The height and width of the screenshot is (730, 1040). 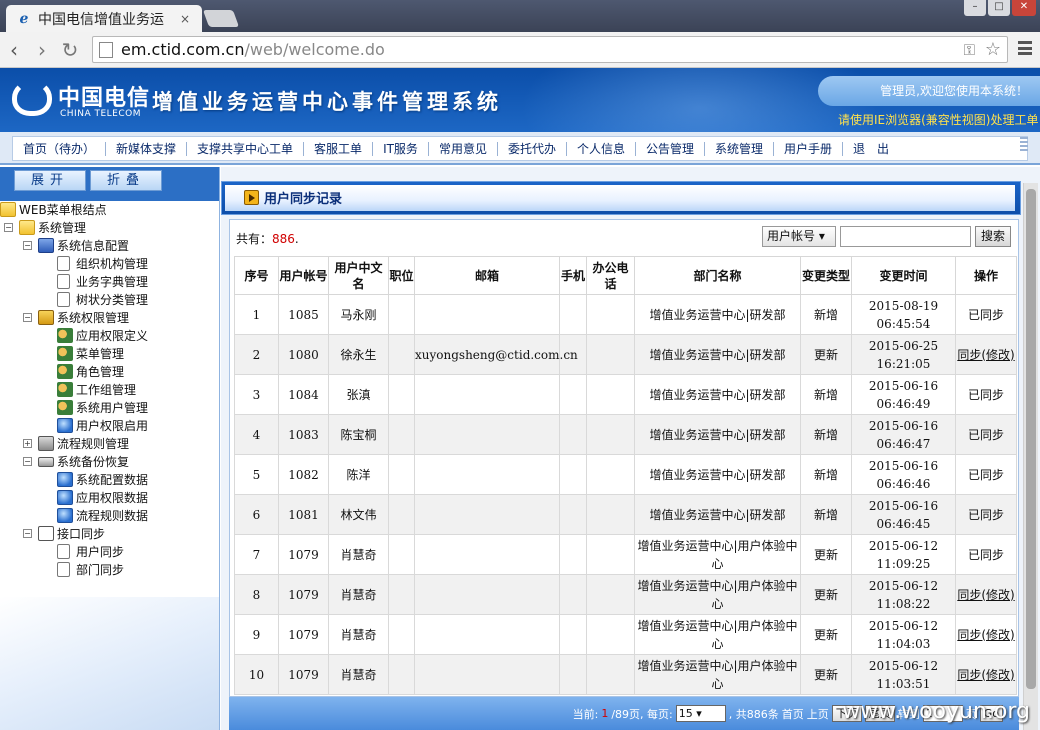 What do you see at coordinates (871, 149) in the screenshot?
I see `nav-item: 退 出` at bounding box center [871, 149].